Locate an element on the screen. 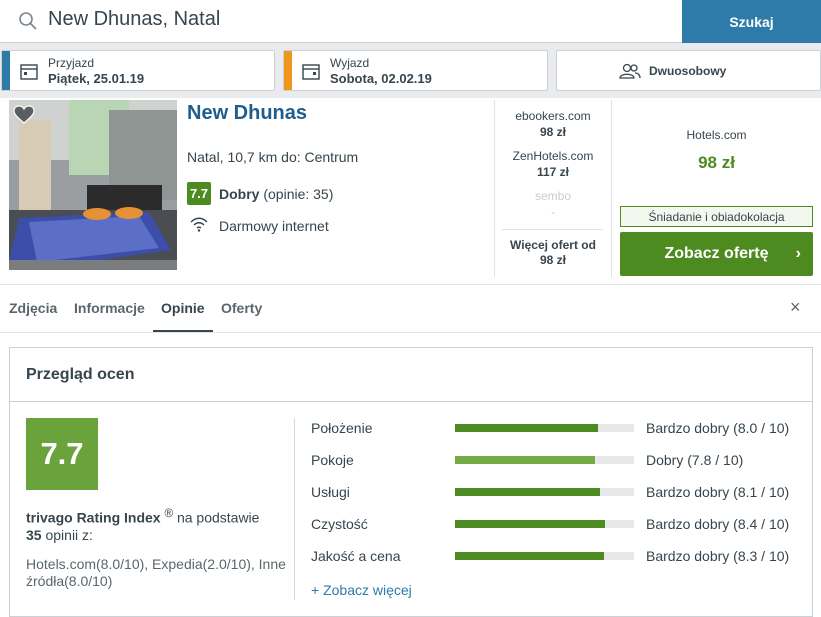  category-score: (8.4 / 10) is located at coordinates (761, 524).